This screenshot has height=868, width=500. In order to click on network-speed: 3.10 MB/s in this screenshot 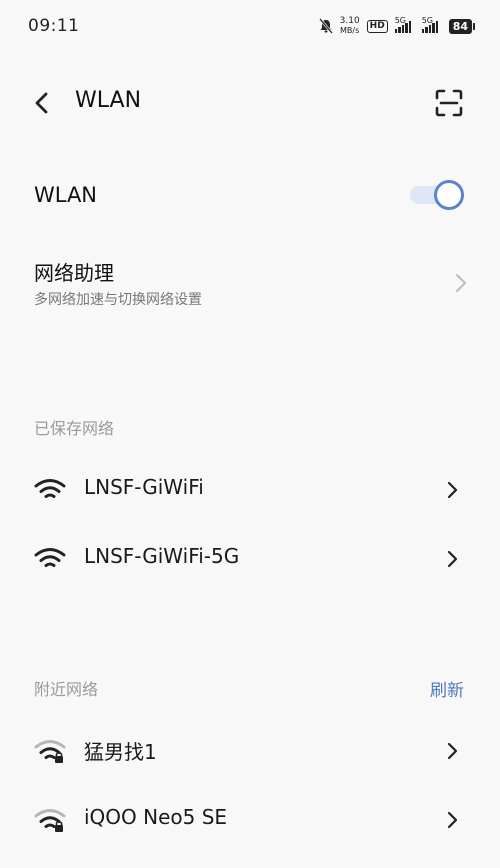, I will do `click(349, 26)`.